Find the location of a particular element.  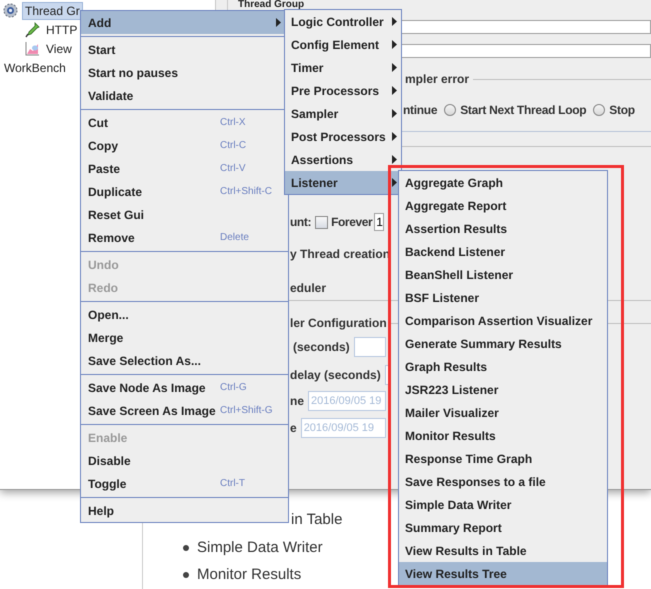

radio-label: Stop is located at coordinates (622, 110).